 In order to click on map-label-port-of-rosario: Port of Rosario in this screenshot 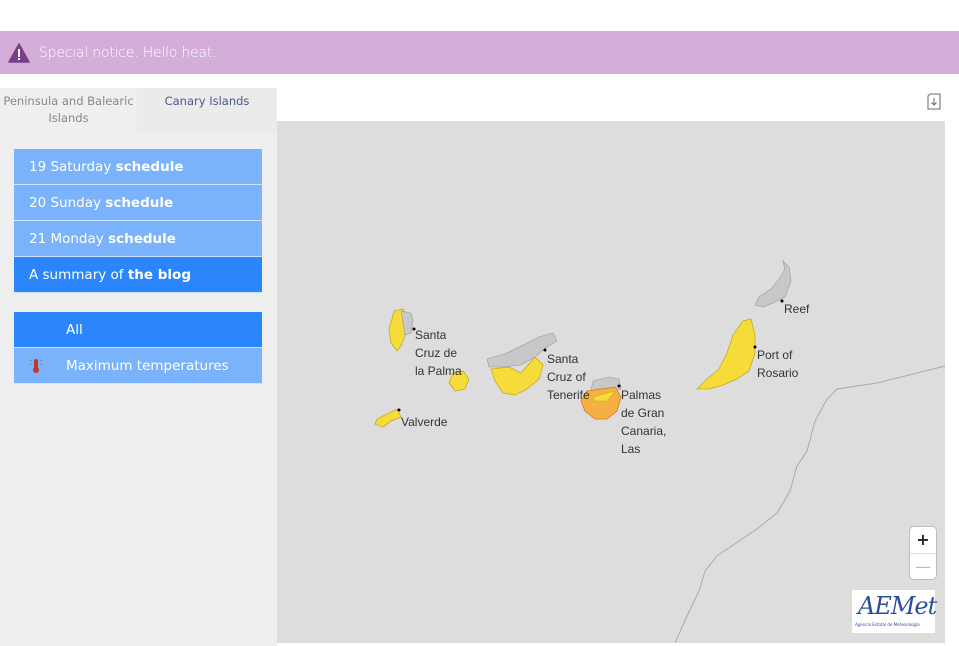, I will do `click(778, 364)`.